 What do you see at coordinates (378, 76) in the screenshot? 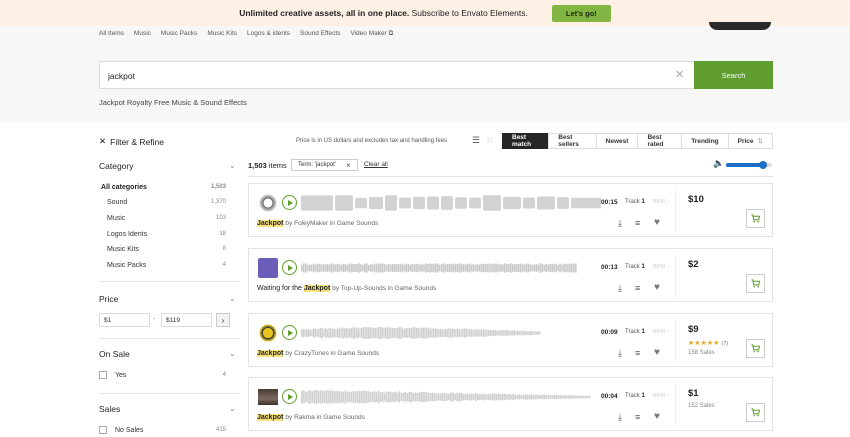
I see `search-input` at bounding box center [378, 76].